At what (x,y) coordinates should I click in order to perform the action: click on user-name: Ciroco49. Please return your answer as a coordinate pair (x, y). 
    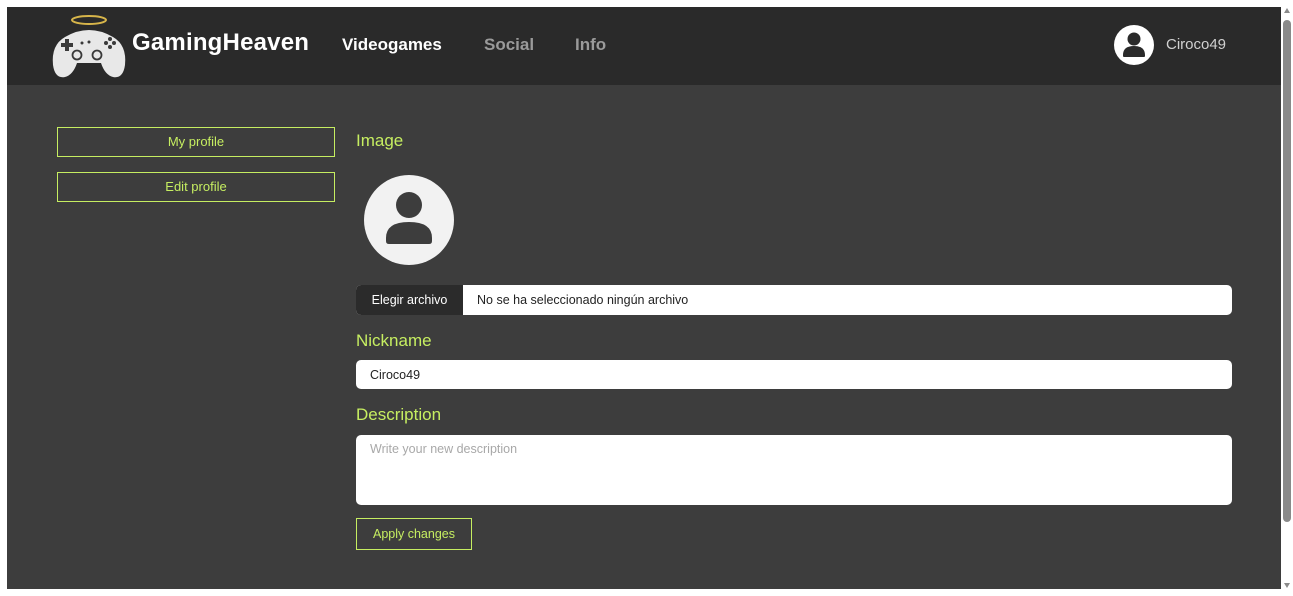
    Looking at the image, I should click on (1196, 44).